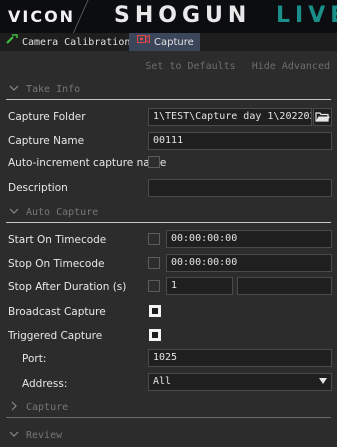 This screenshot has height=447, width=337. What do you see at coordinates (76, 42) in the screenshot?
I see `tab-label: Camera Calibration` at bounding box center [76, 42].